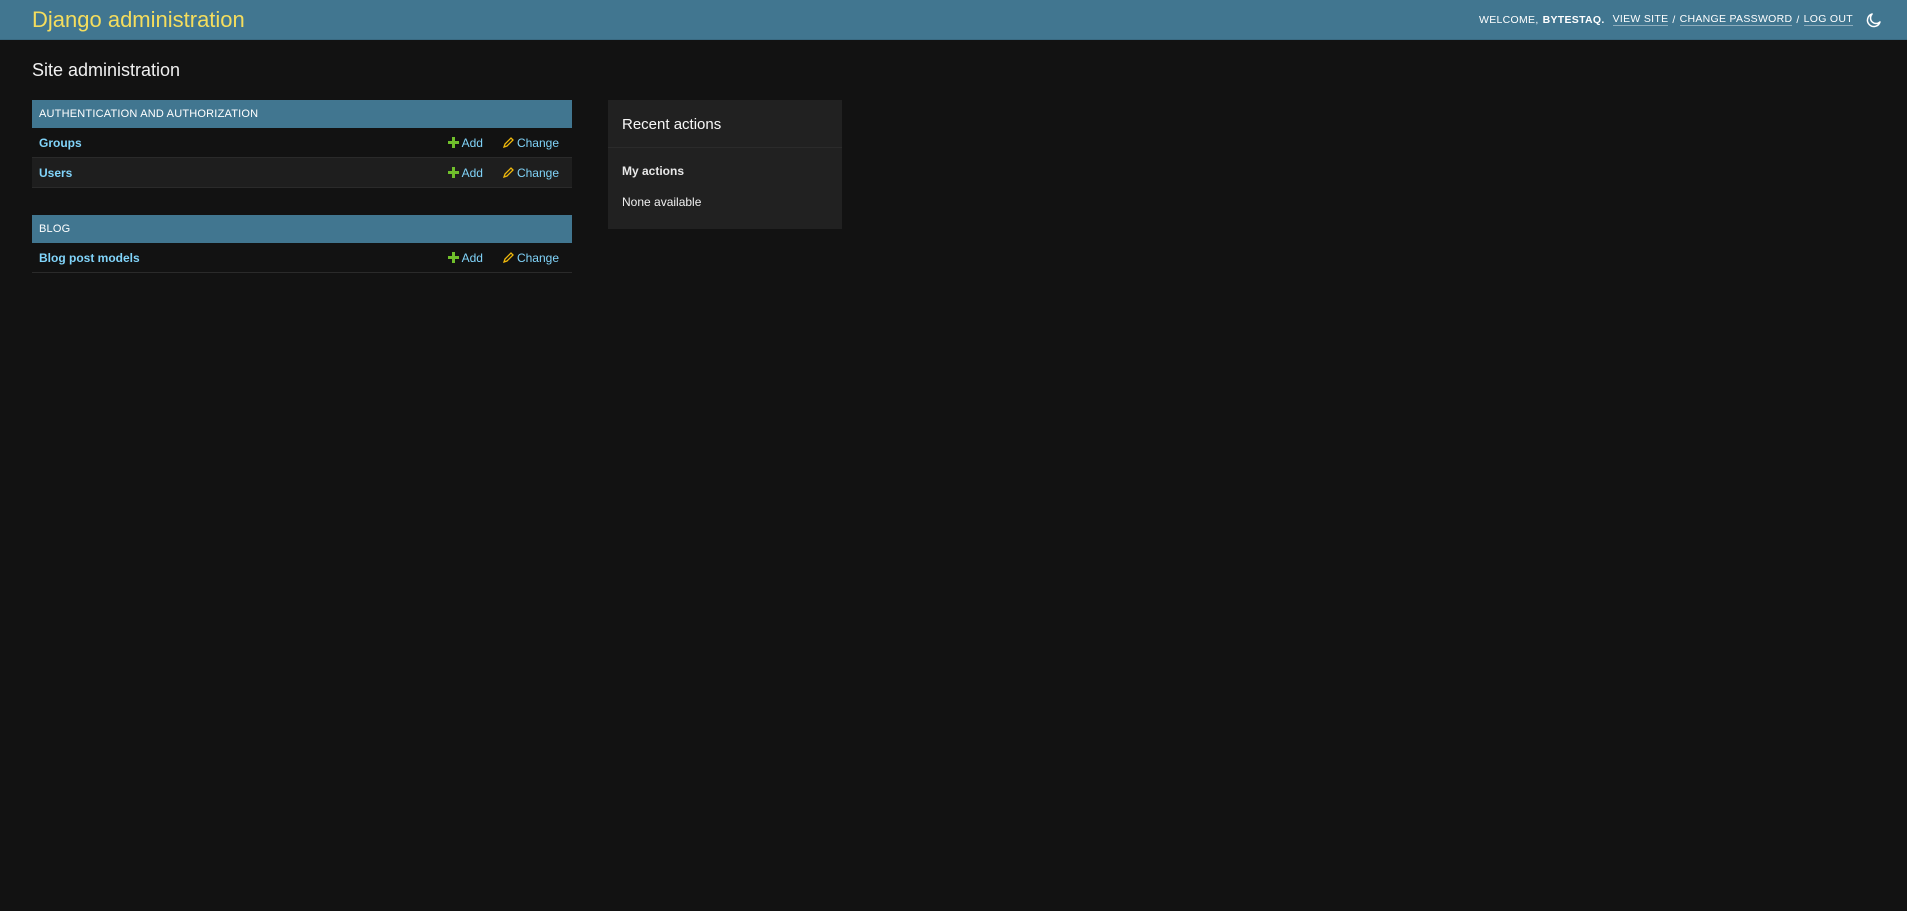  I want to click on model-row-groups: Groups Add Change, so click(302, 143).